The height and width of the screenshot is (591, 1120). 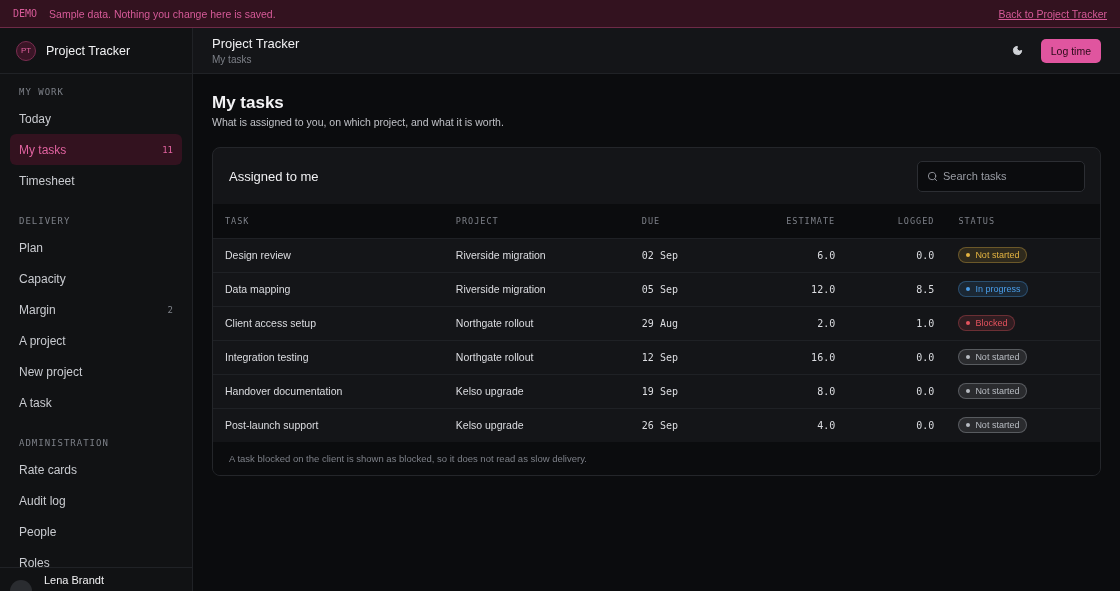 I want to click on table-cell: 19 Sep, so click(x=679, y=391).